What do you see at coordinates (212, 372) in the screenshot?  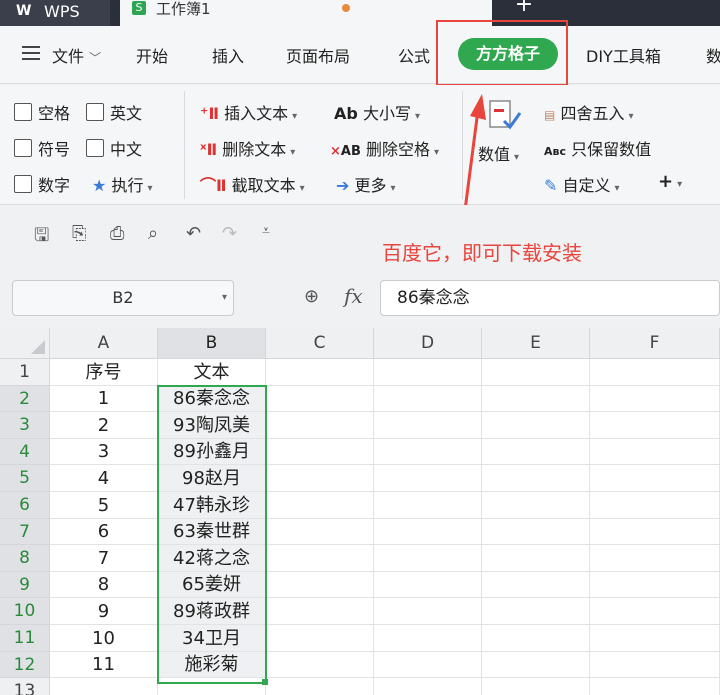 I see `cell: 文本` at bounding box center [212, 372].